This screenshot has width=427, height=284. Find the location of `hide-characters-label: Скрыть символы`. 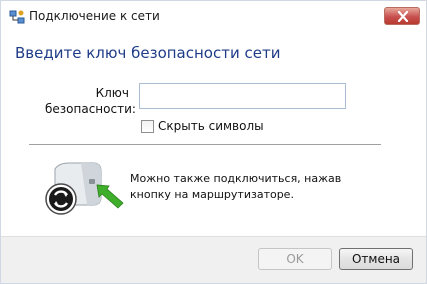

hide-characters-label: Скрыть символы is located at coordinates (211, 126).